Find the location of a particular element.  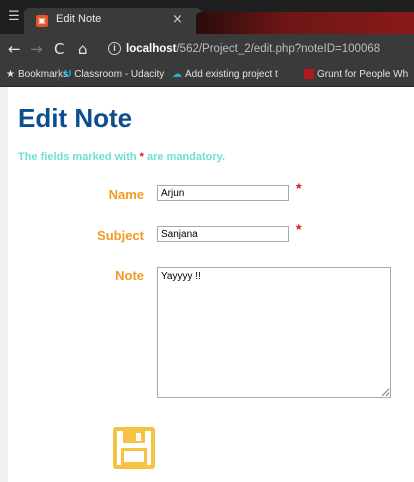

browser-tab-strip: ☰ ▣ Edit Note × is located at coordinates (207, 17).